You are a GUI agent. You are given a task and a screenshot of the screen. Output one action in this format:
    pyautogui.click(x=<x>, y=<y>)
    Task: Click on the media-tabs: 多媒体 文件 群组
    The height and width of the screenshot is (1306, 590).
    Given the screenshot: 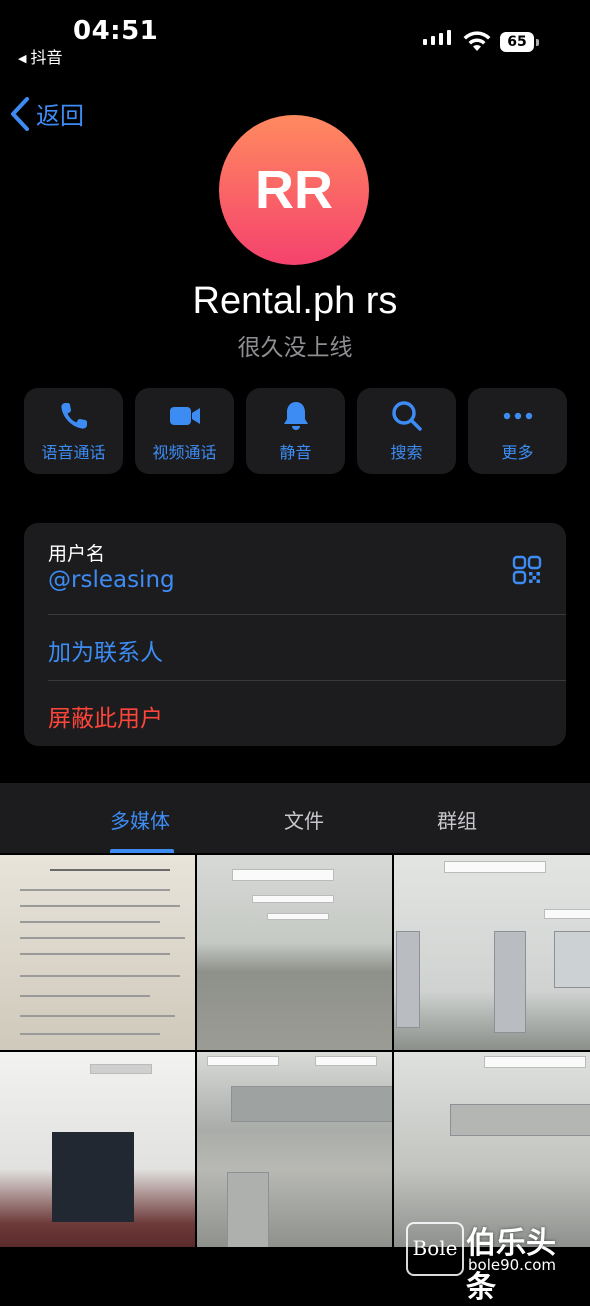 What is the action you would take?
    pyautogui.click(x=295, y=818)
    